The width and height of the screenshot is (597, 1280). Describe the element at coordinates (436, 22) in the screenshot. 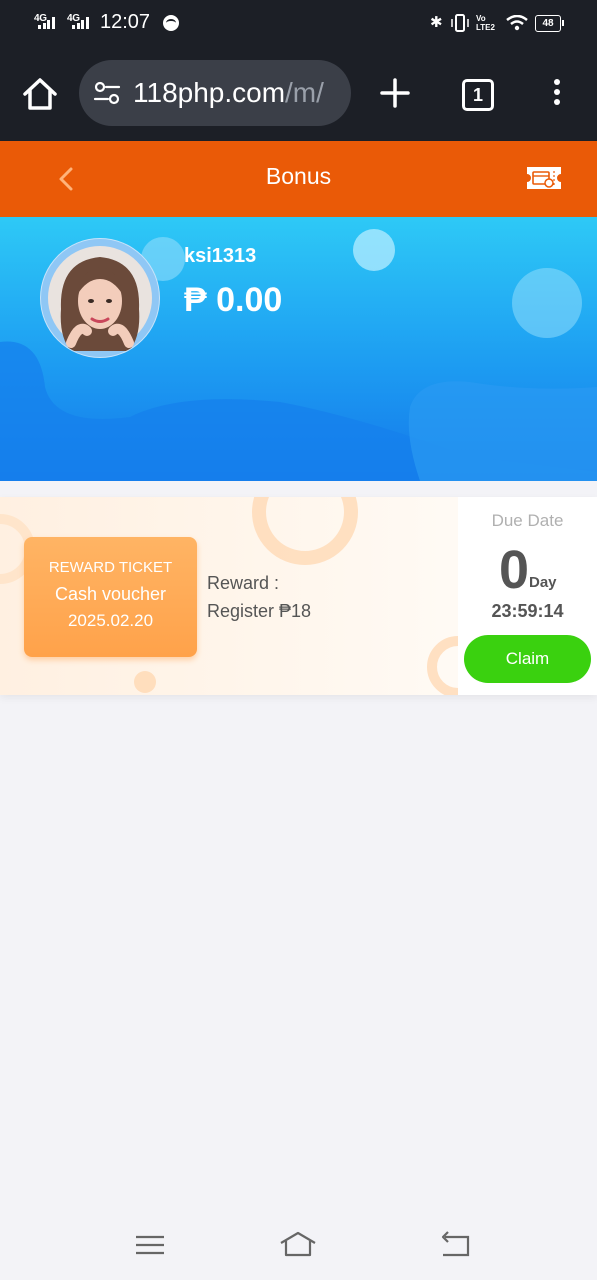

I see `bluetooth-icon: ✱` at that location.